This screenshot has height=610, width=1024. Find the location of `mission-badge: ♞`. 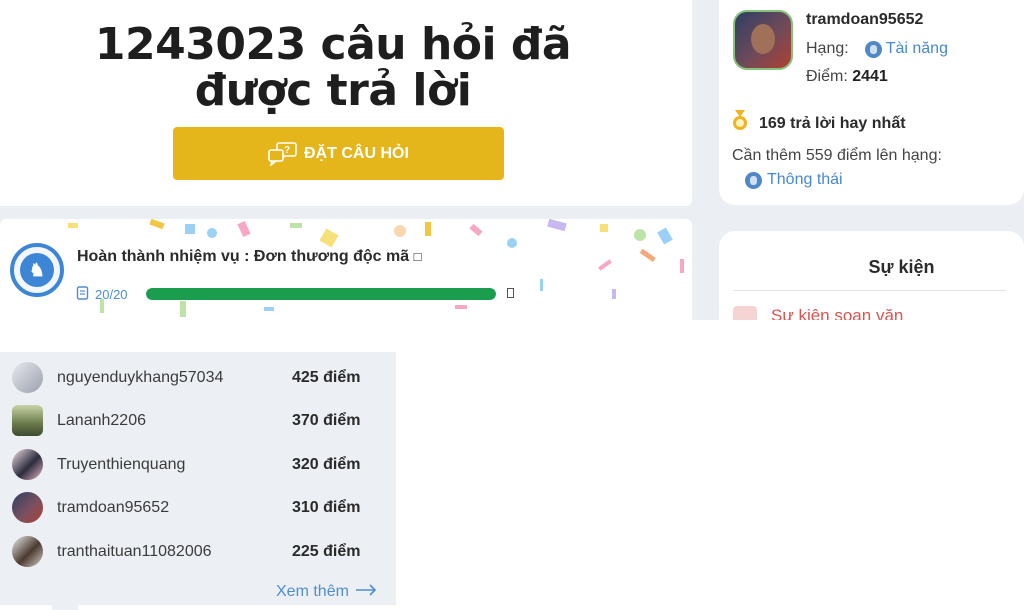

mission-badge: ♞ is located at coordinates (37, 270).